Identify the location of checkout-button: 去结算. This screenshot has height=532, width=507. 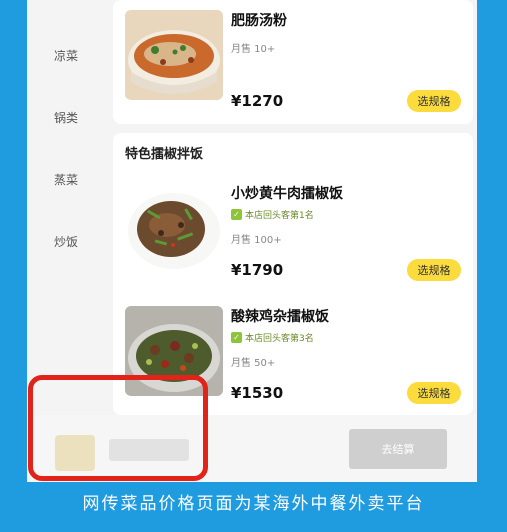
(398, 449).